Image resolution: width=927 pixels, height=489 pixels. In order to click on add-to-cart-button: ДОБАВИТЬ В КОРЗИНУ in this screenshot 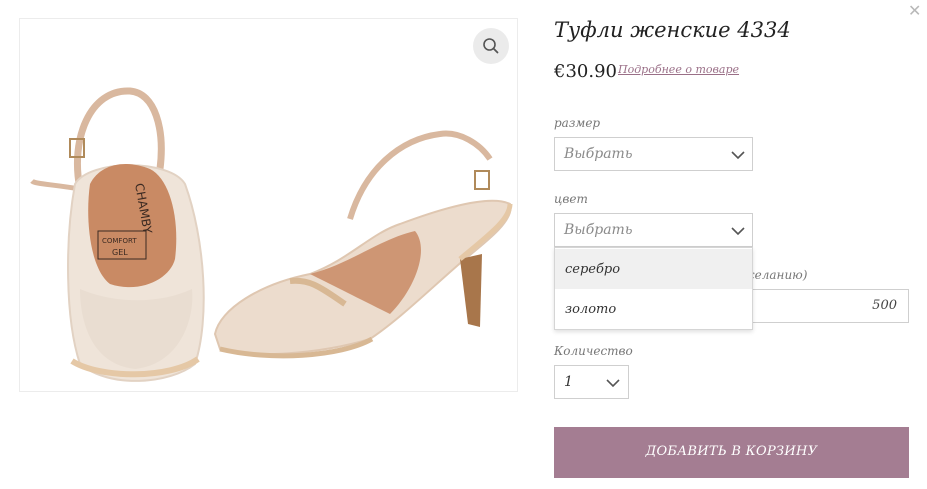, I will do `click(731, 452)`.